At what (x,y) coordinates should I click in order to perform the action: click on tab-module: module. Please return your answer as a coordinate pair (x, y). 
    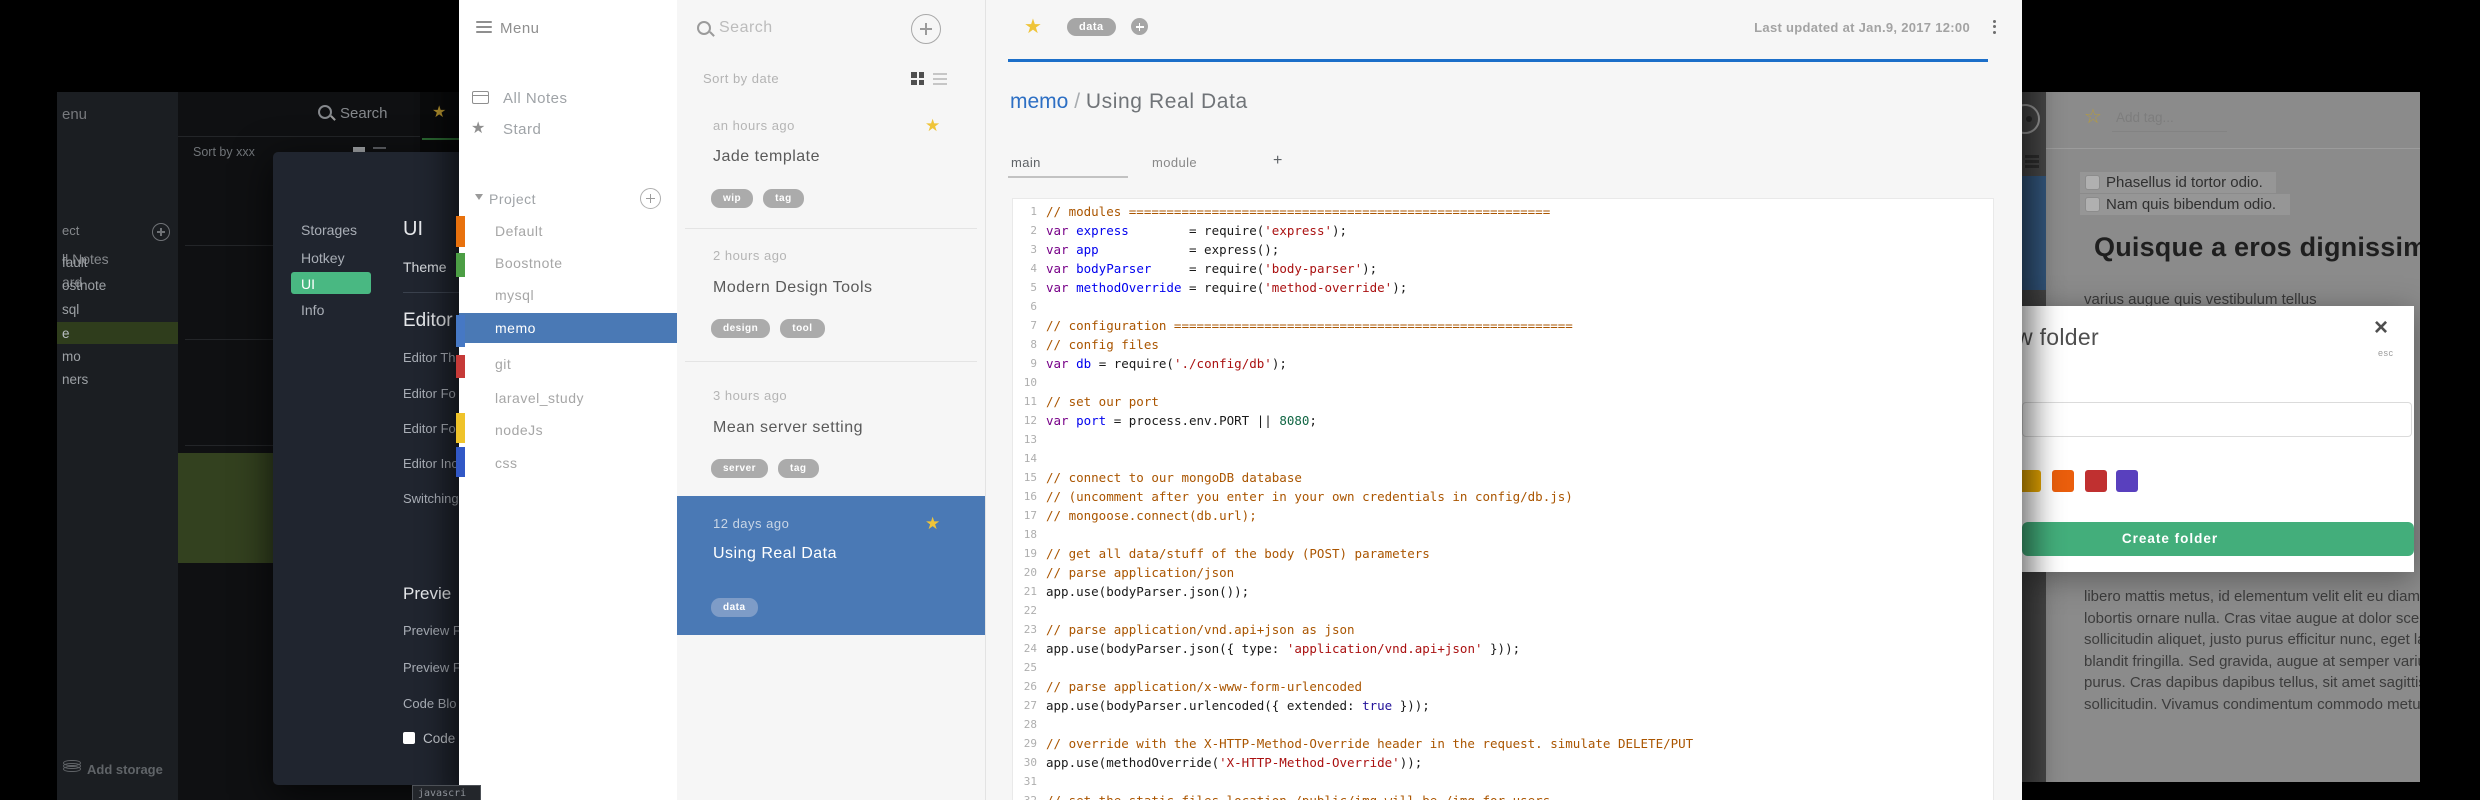
    Looking at the image, I should click on (1174, 162).